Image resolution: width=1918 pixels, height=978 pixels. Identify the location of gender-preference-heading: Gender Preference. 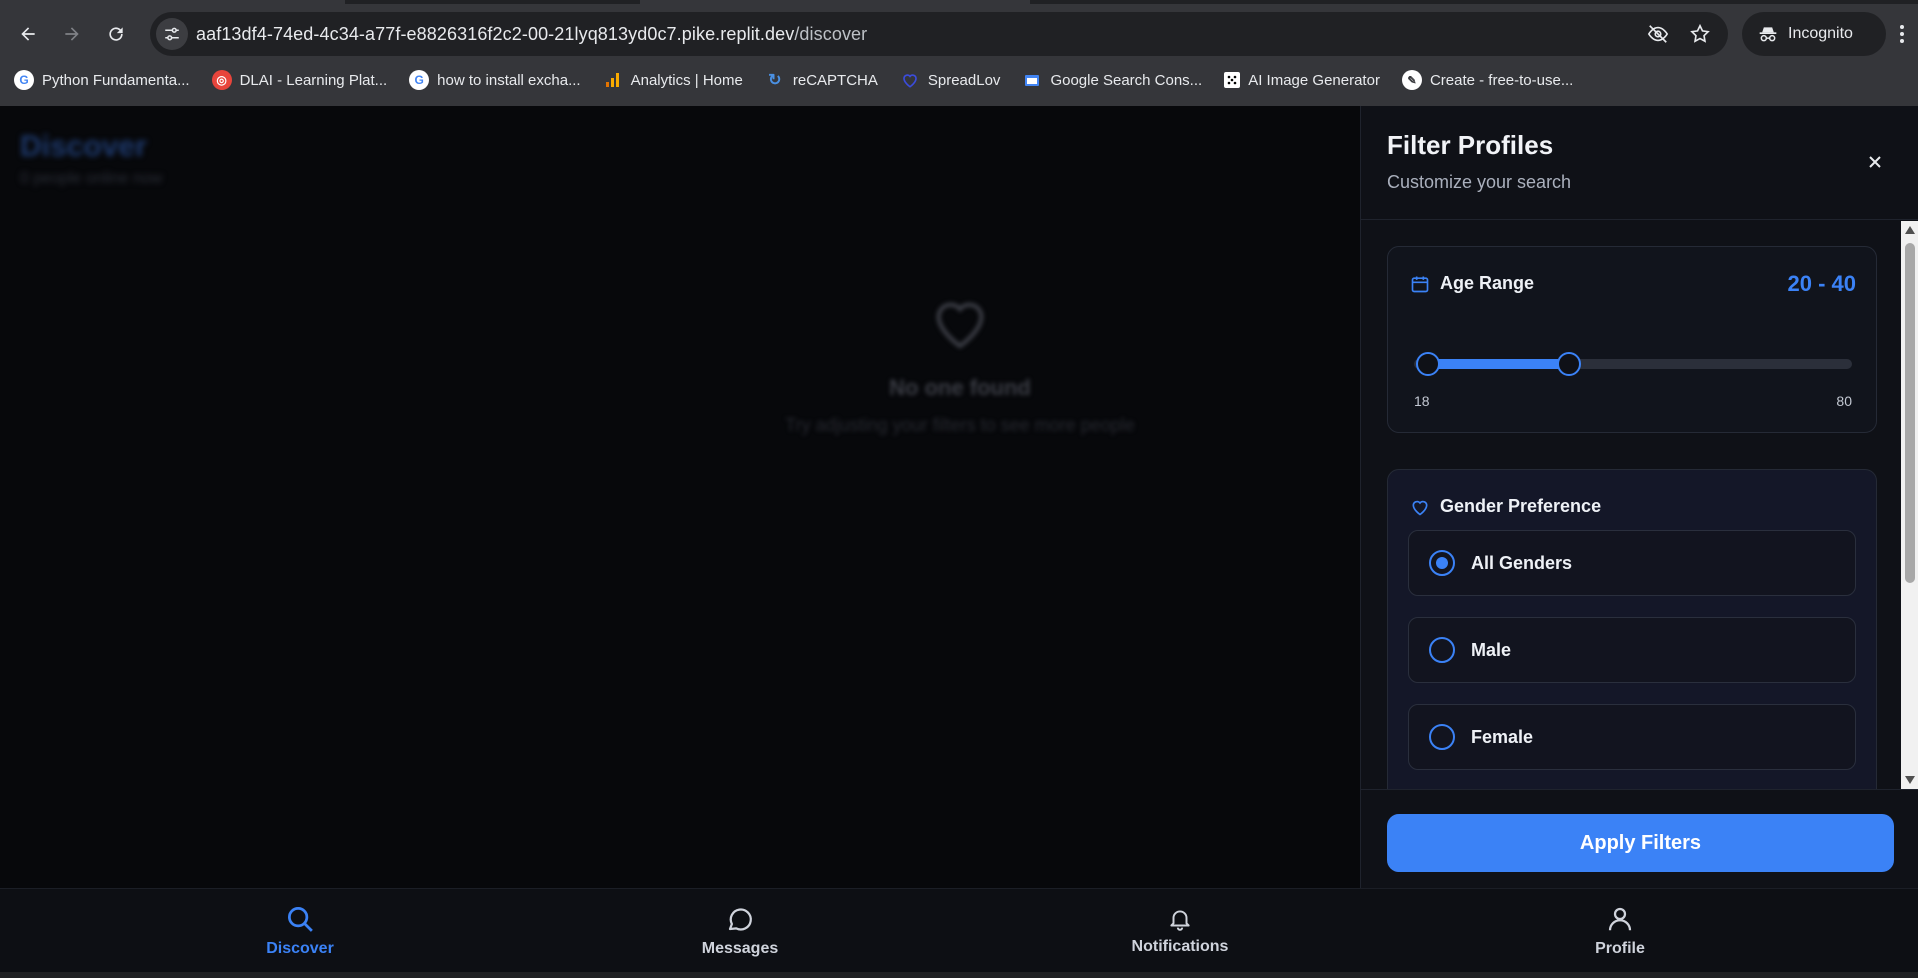
(1505, 506).